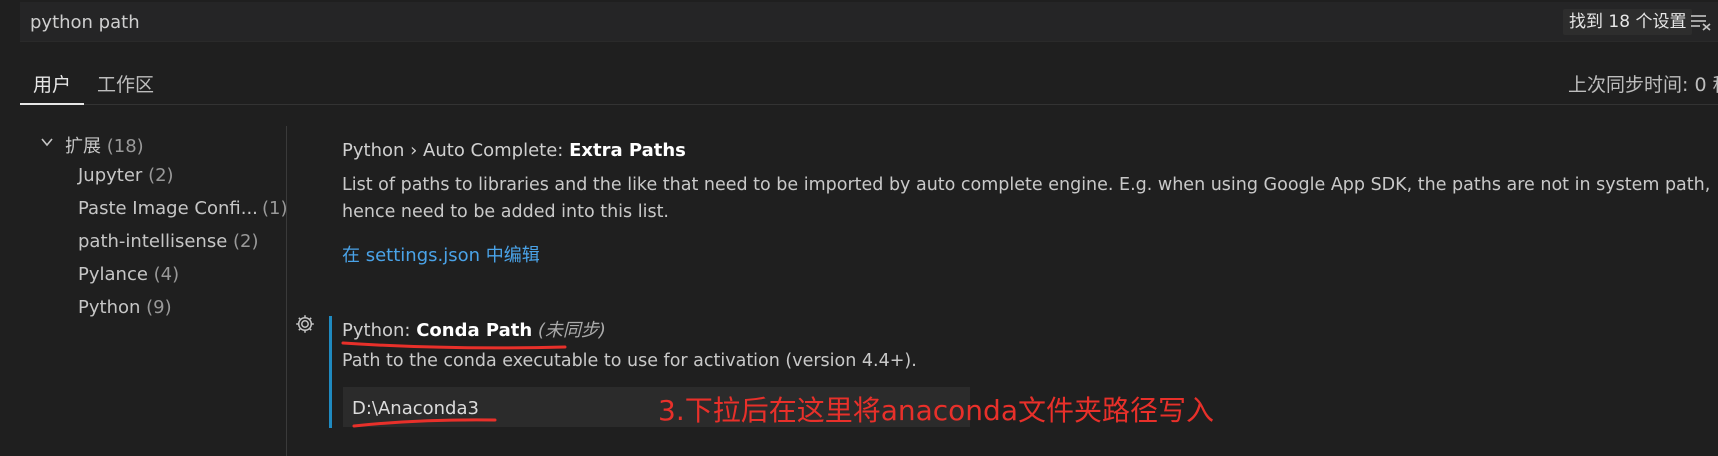 The height and width of the screenshot is (456, 1718). I want to click on setting-title-extra-paths: Python › Auto Complete: Extra Paths, so click(514, 150).